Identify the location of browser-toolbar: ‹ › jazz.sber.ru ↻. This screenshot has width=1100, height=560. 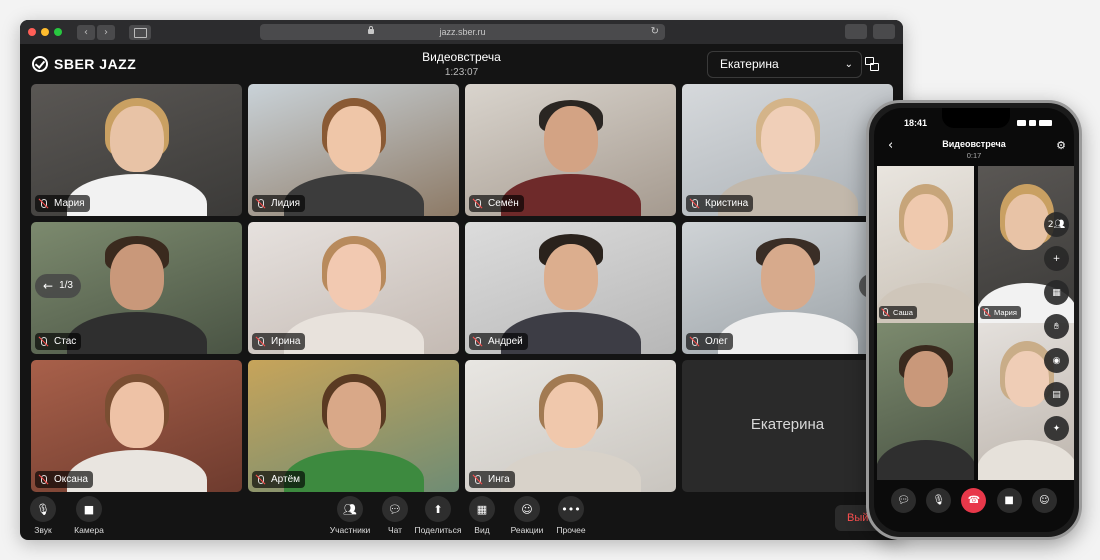
(461, 32).